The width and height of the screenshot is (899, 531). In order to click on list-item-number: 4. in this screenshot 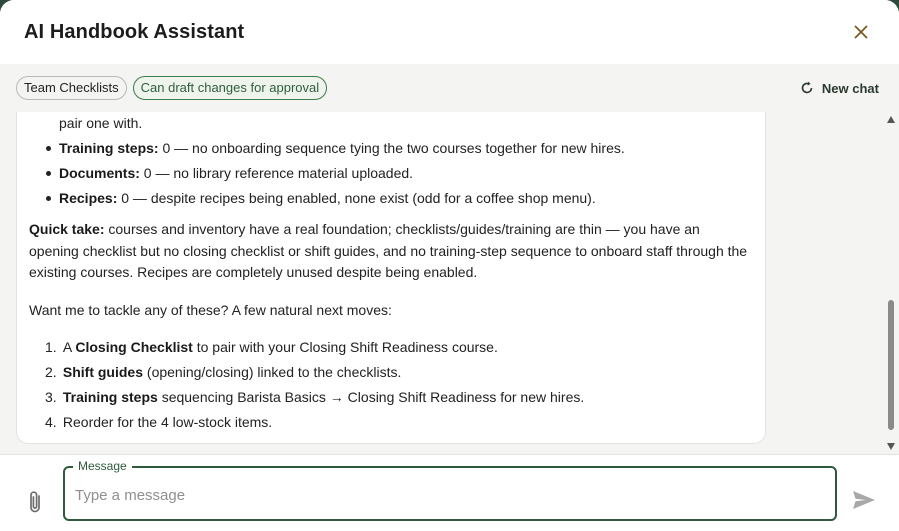, I will do `click(51, 422)`.